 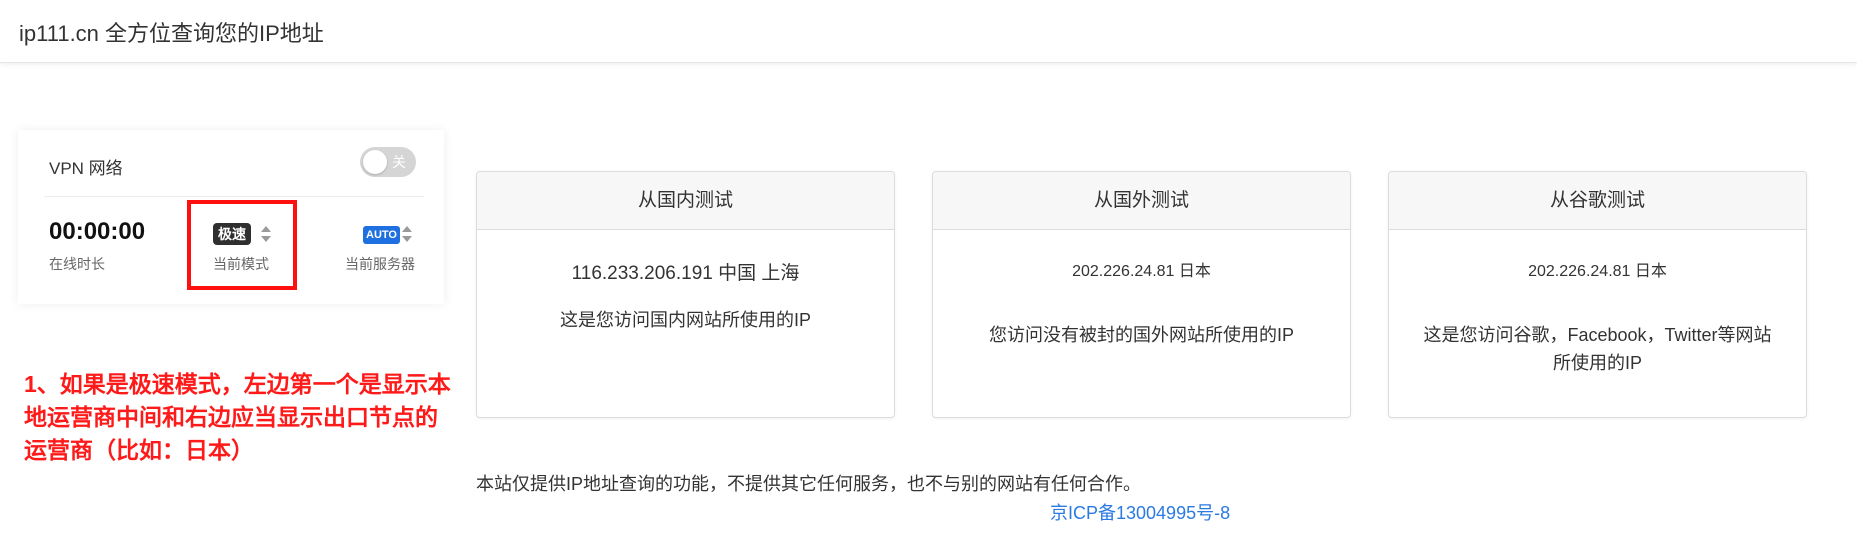 I want to click on card-description-line-1: 这是您访问谷歌，Facebook，Twitter等网站, so click(x=1597, y=335).